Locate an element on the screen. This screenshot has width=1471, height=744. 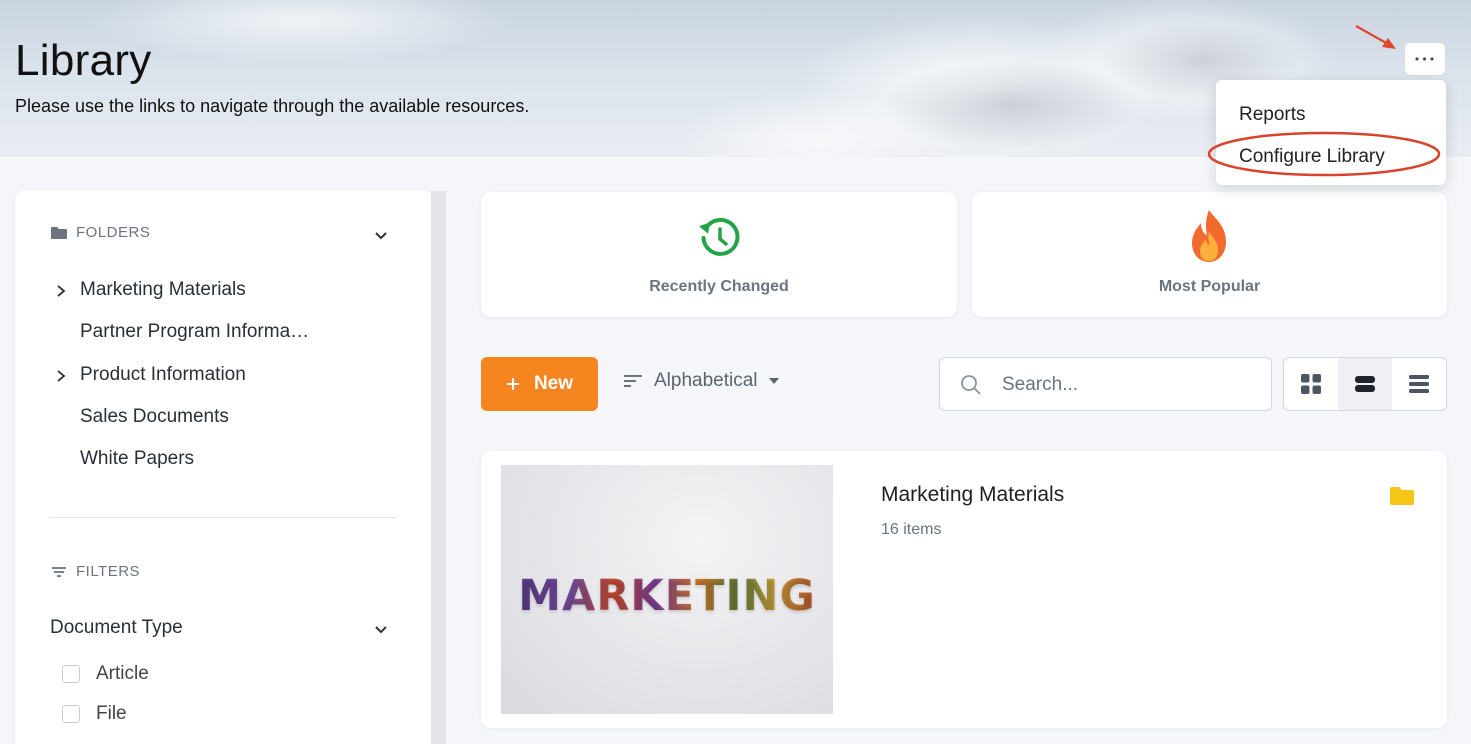
card-view-button is located at coordinates (1365, 384).